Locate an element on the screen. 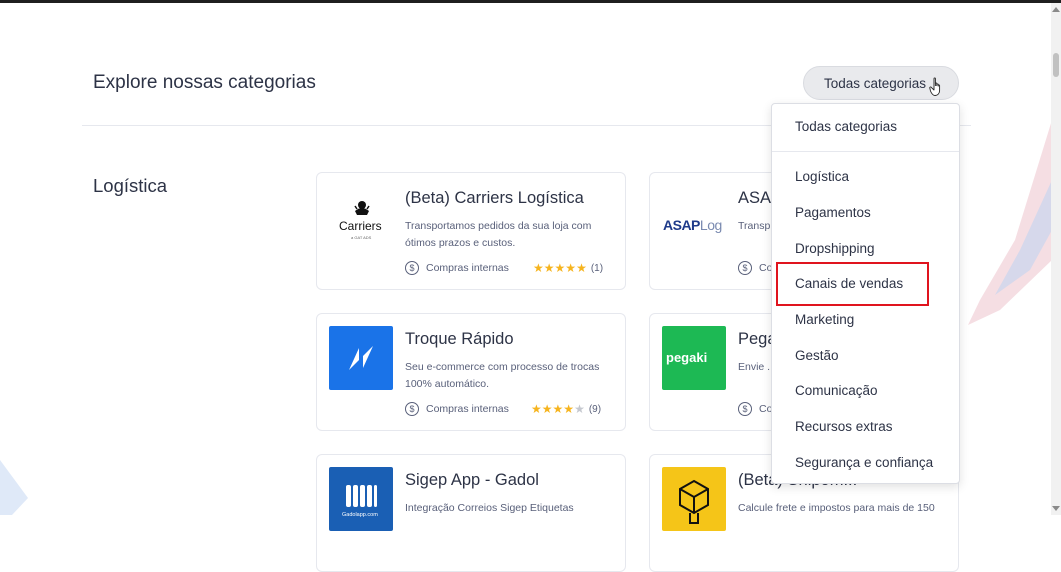 Image resolution: width=1061 pixels, height=572 pixels. page-title: Explore nossas categorias is located at coordinates (204, 82).